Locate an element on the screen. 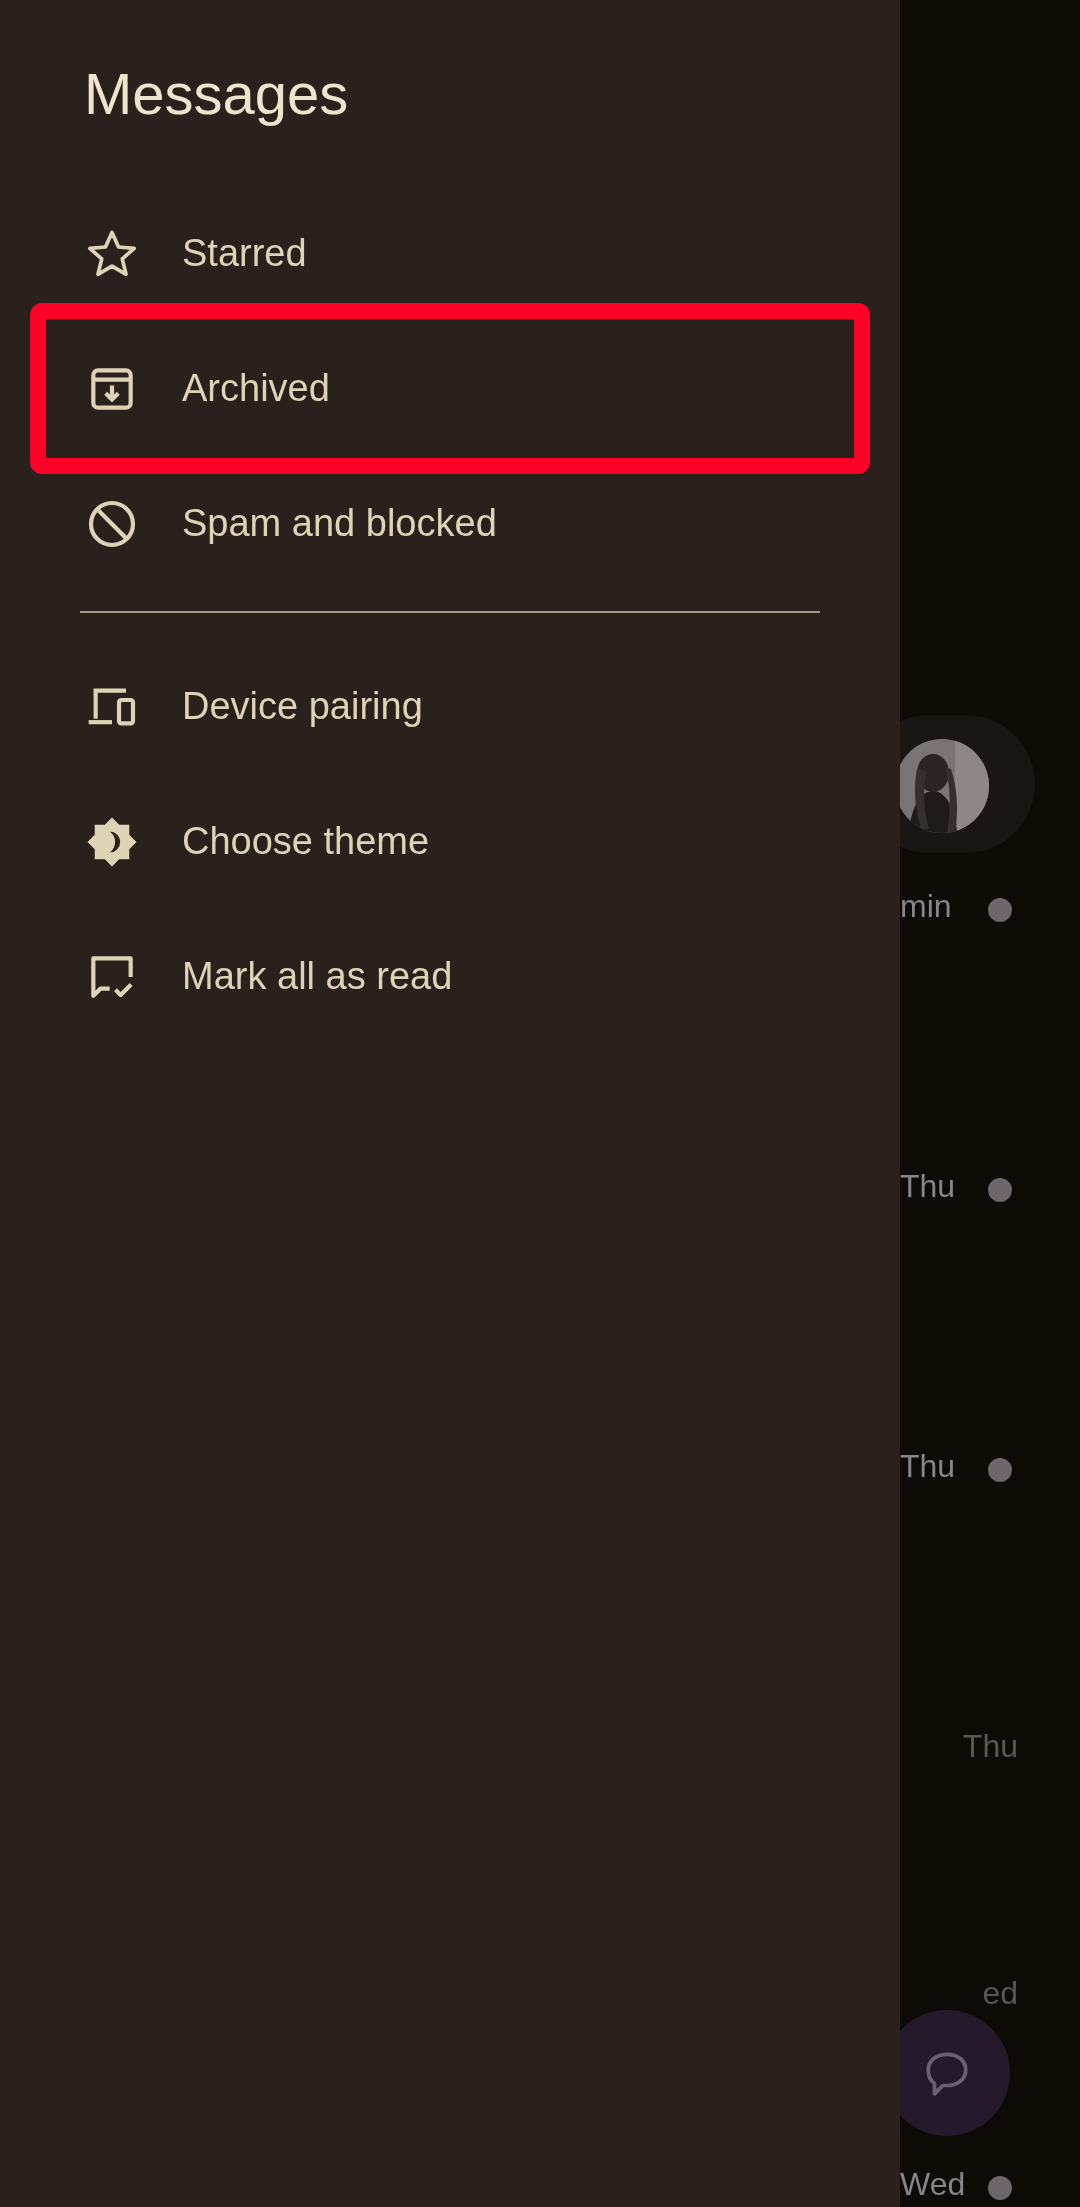 The height and width of the screenshot is (2207, 1080). menu-item: Spam and blocked is located at coordinates (450, 523).